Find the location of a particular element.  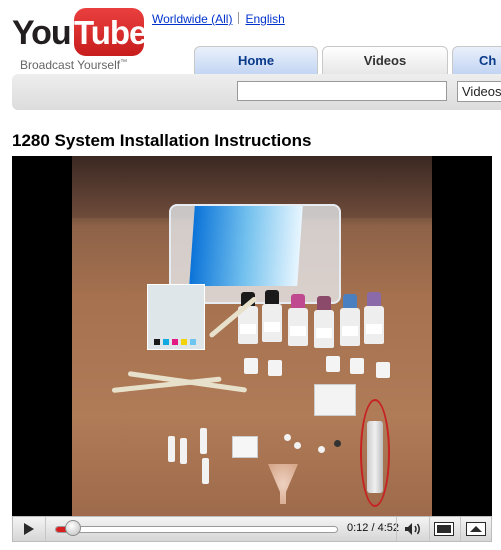

volume-icon is located at coordinates (412, 529).